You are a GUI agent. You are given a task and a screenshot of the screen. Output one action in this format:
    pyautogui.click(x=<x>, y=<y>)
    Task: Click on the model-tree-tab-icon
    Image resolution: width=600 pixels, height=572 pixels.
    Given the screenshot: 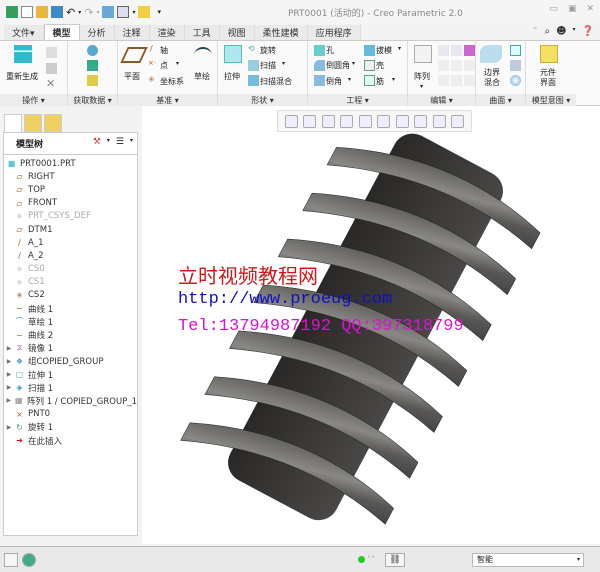 What is the action you would take?
    pyautogui.click(x=13, y=123)
    